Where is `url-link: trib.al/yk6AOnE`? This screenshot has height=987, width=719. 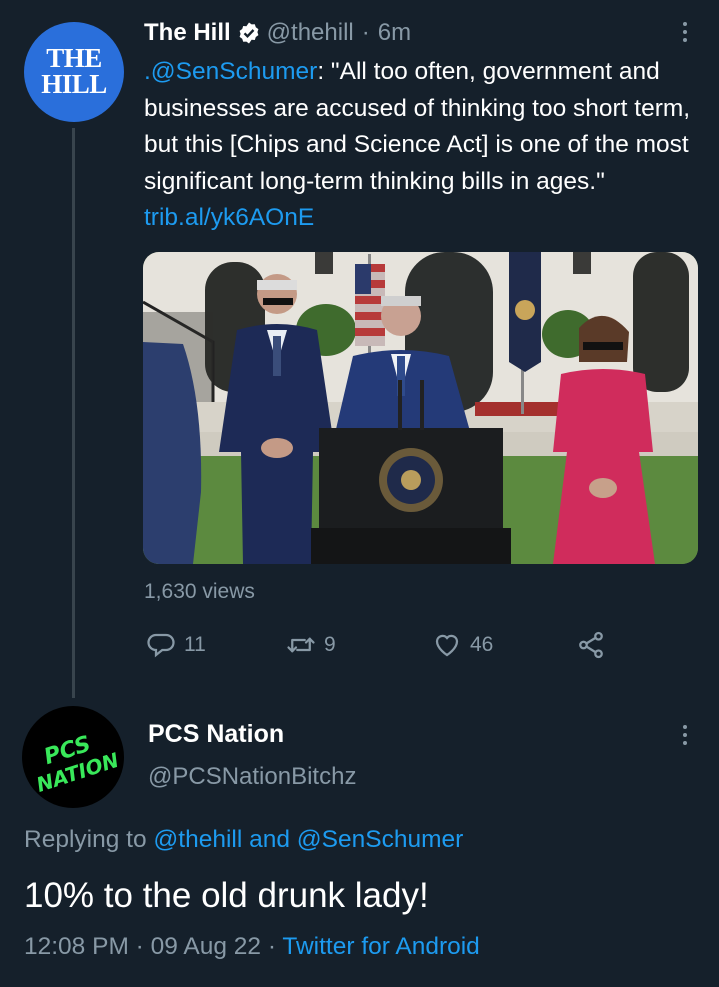 url-link: trib.al/yk6AOnE is located at coordinates (229, 217).